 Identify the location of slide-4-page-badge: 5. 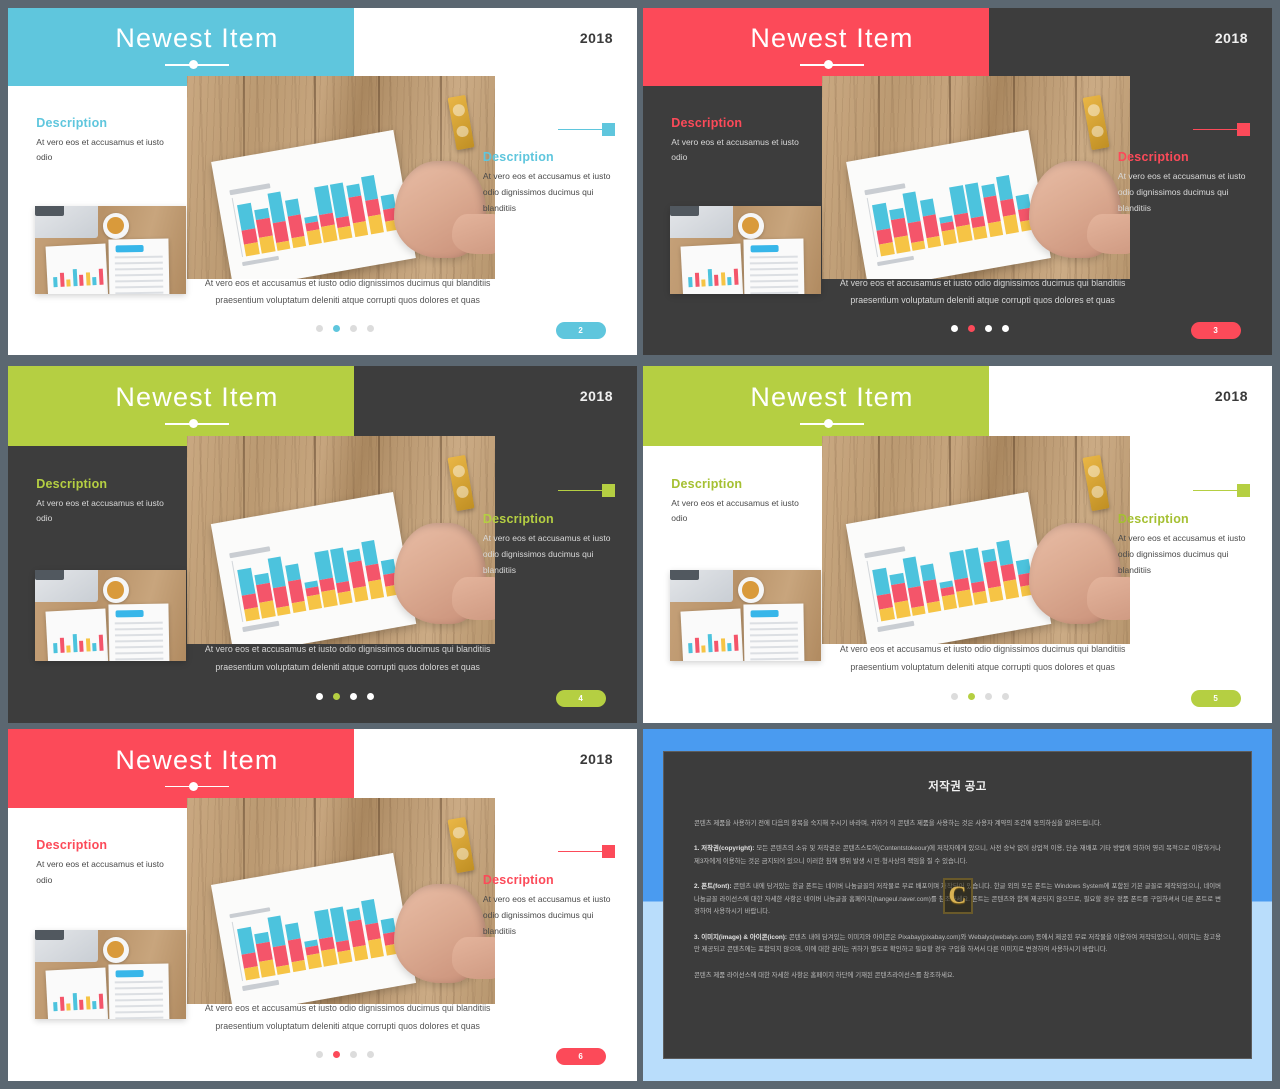
(1215, 698).